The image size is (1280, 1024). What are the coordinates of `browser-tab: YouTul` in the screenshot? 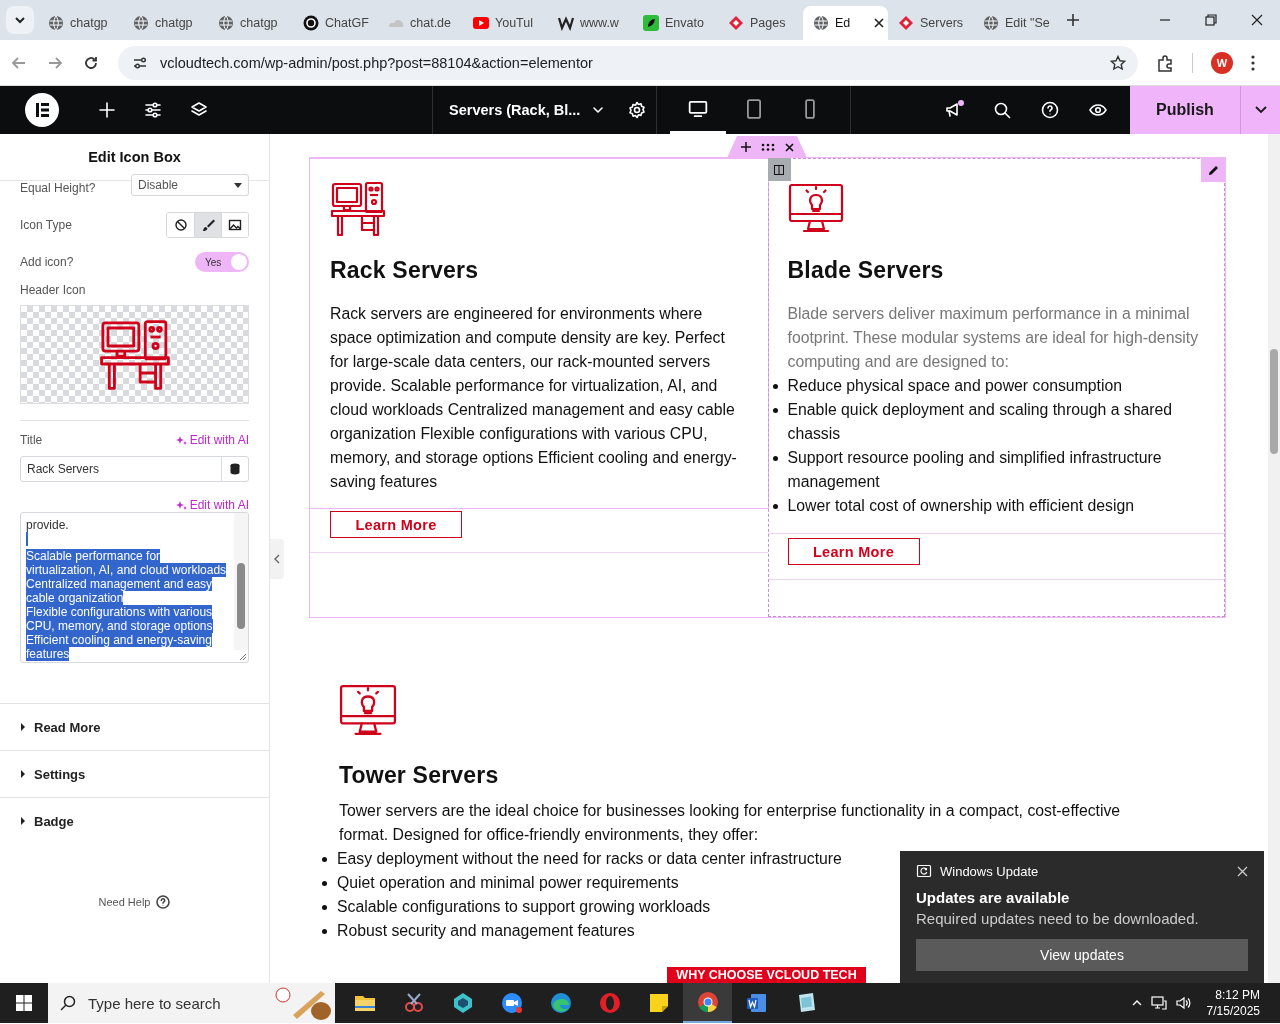 It's located at (505, 23).